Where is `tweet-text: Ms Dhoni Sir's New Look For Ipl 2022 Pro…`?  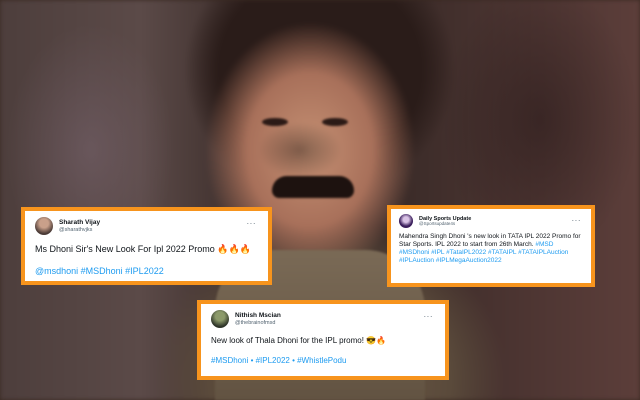 tweet-text: Ms Dhoni Sir's New Look For Ipl 2022 Pro… is located at coordinates (146, 250).